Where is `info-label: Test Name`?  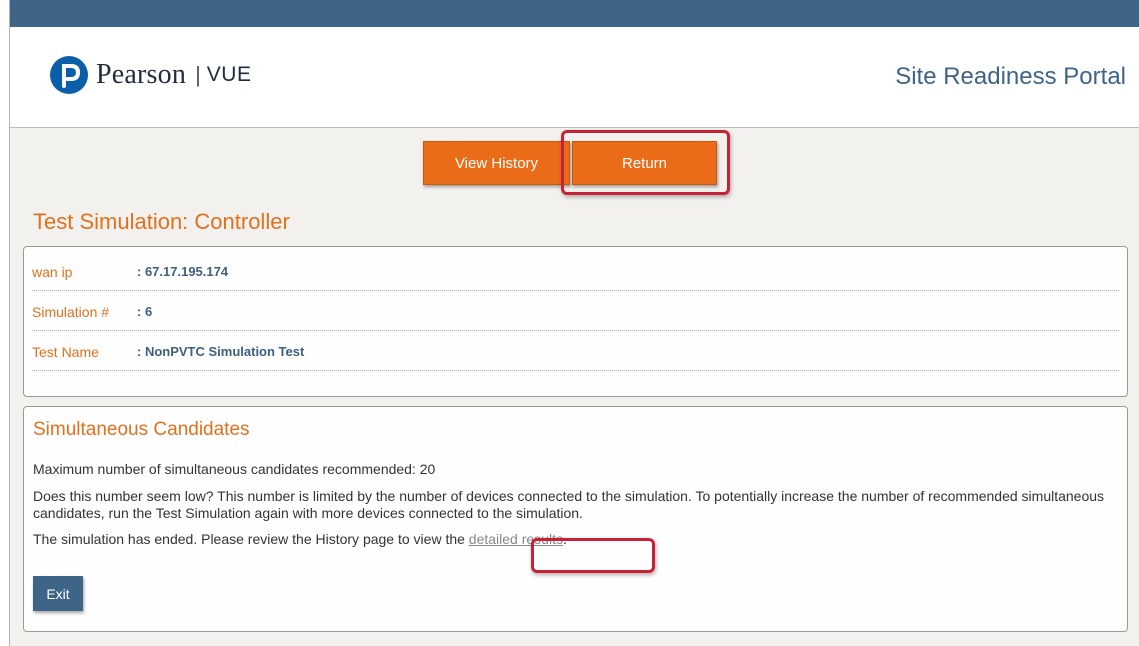
info-label: Test Name is located at coordinates (65, 352).